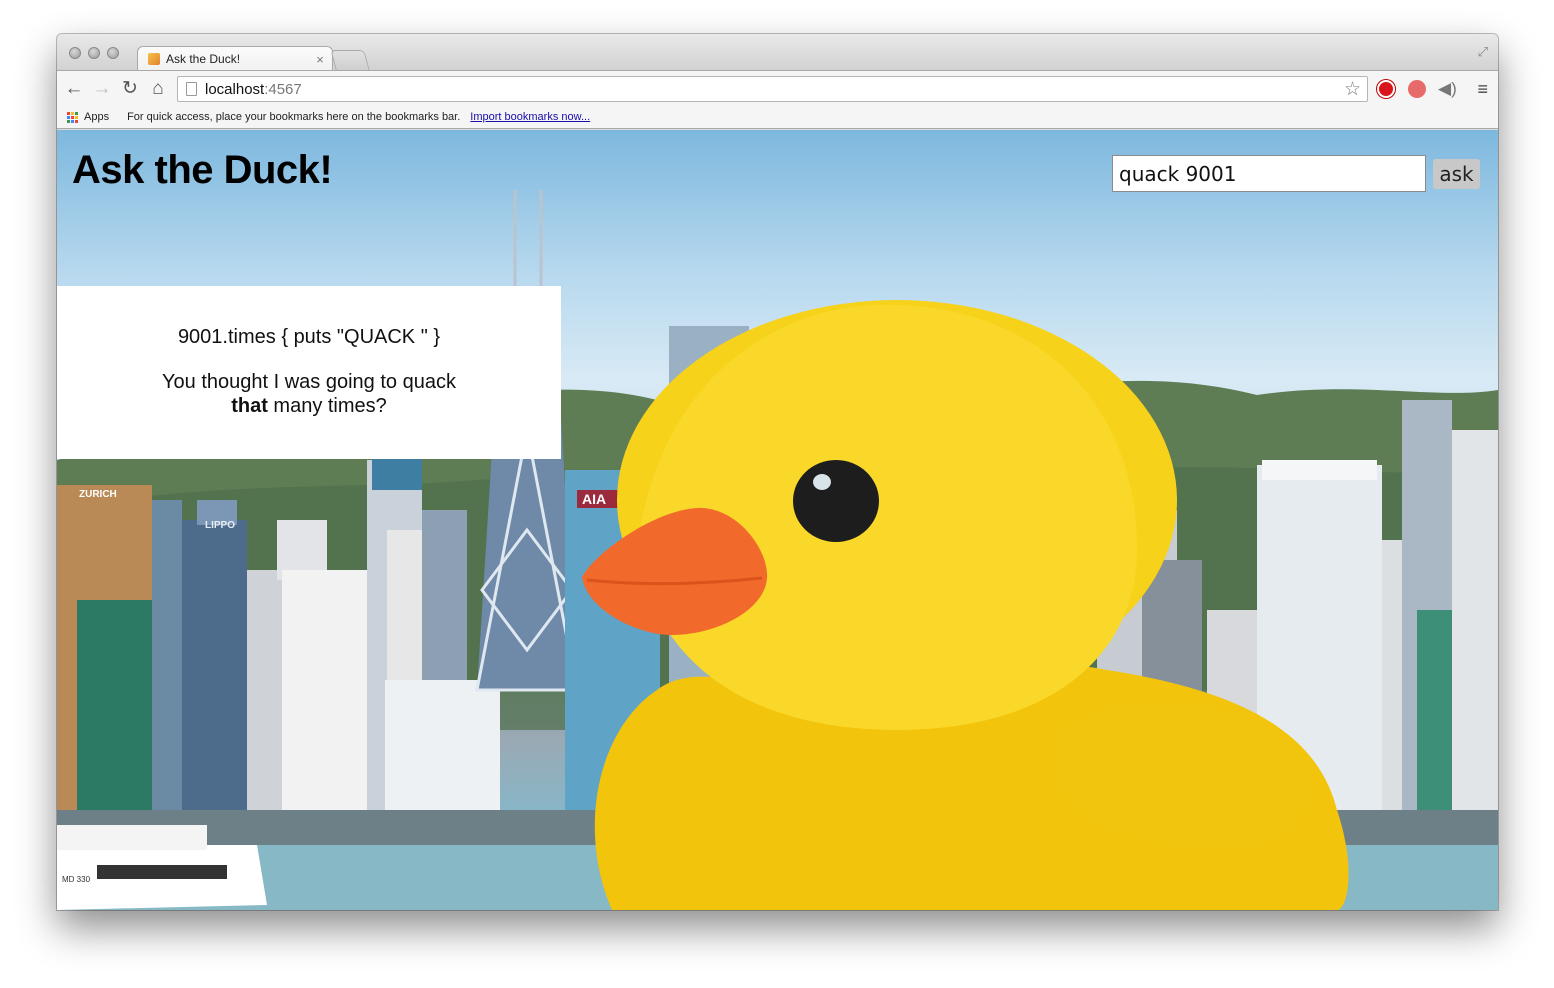 The width and height of the screenshot is (1554, 988). Describe the element at coordinates (96, 117) in the screenshot. I see `apps-link: Apps` at that location.